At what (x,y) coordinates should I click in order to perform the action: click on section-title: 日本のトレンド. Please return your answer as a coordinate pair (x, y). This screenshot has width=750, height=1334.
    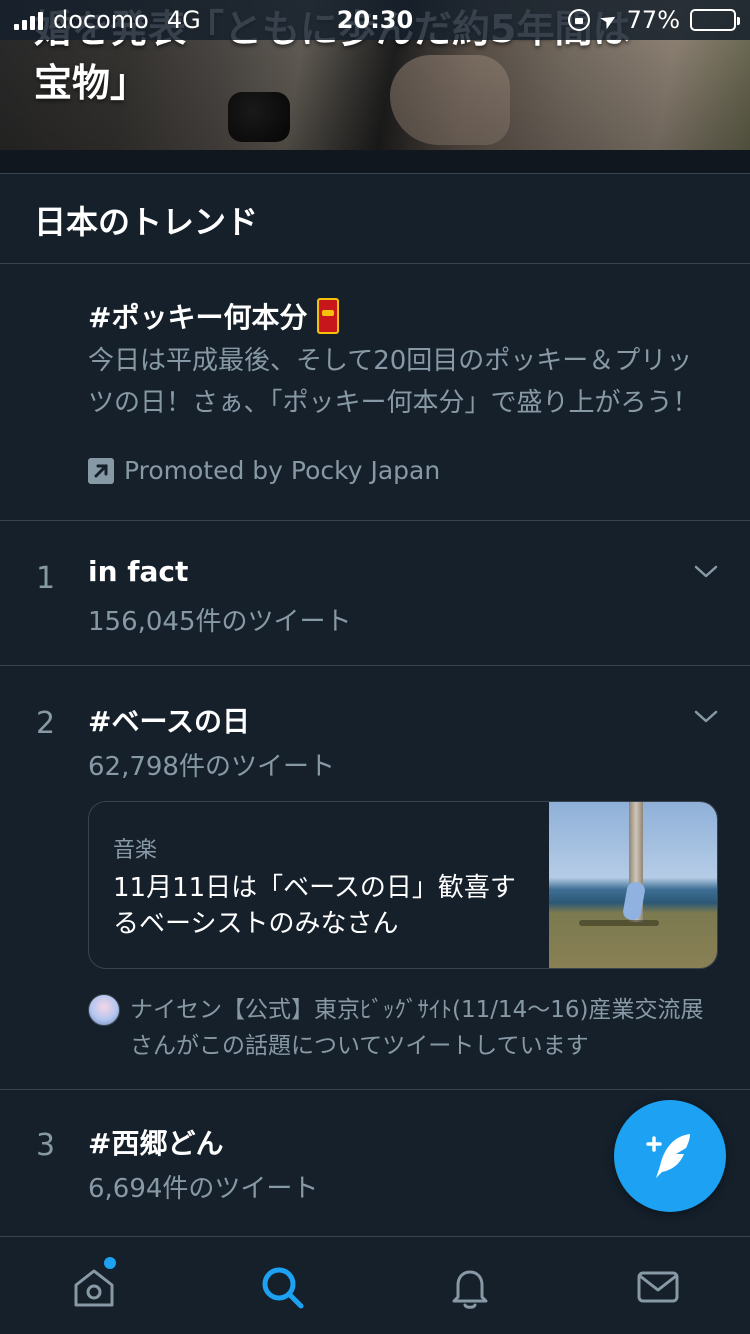
    Looking at the image, I should click on (146, 222).